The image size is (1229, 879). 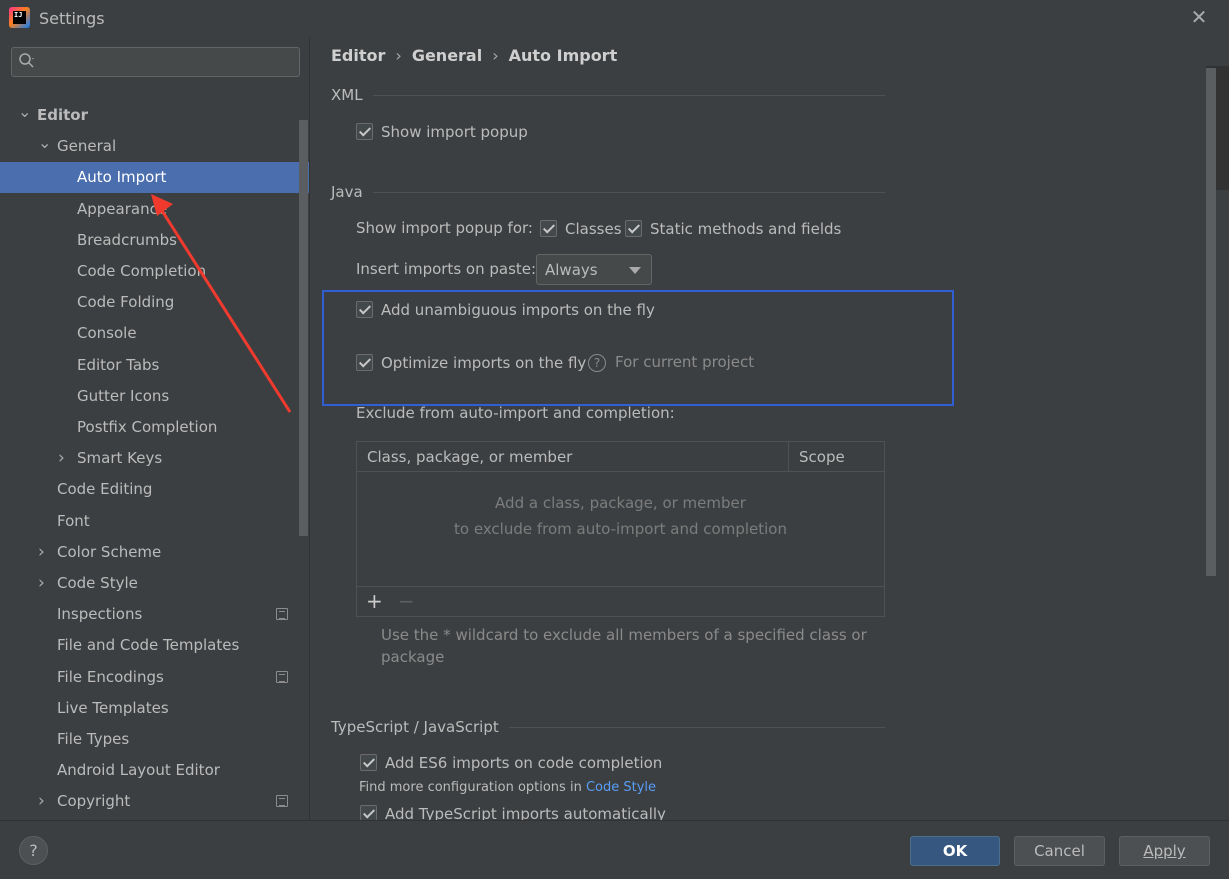 I want to click on optimize-imports-checkbox, so click(x=364, y=362).